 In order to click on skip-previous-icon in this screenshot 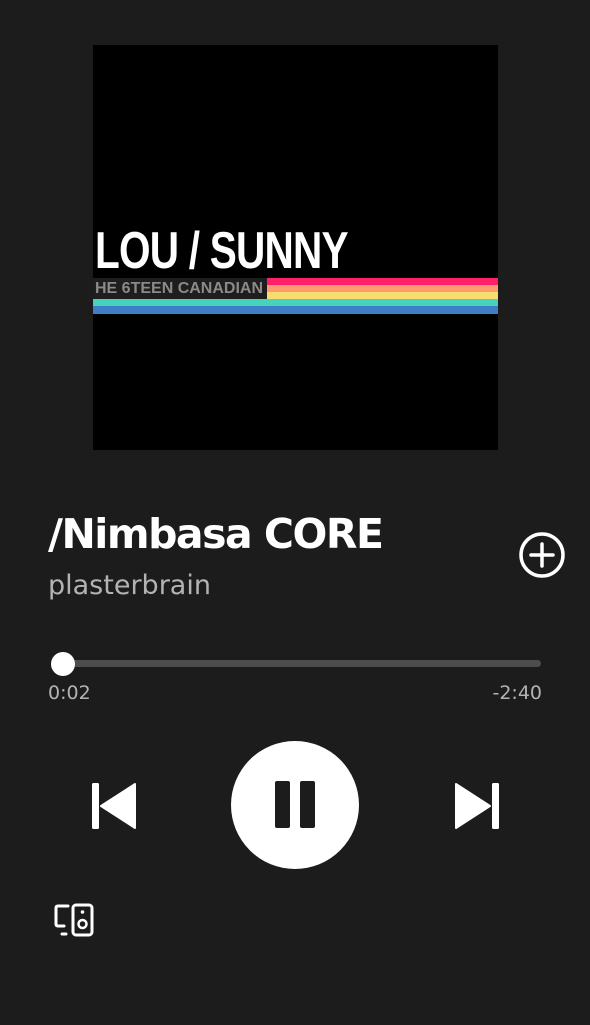, I will do `click(114, 806)`.